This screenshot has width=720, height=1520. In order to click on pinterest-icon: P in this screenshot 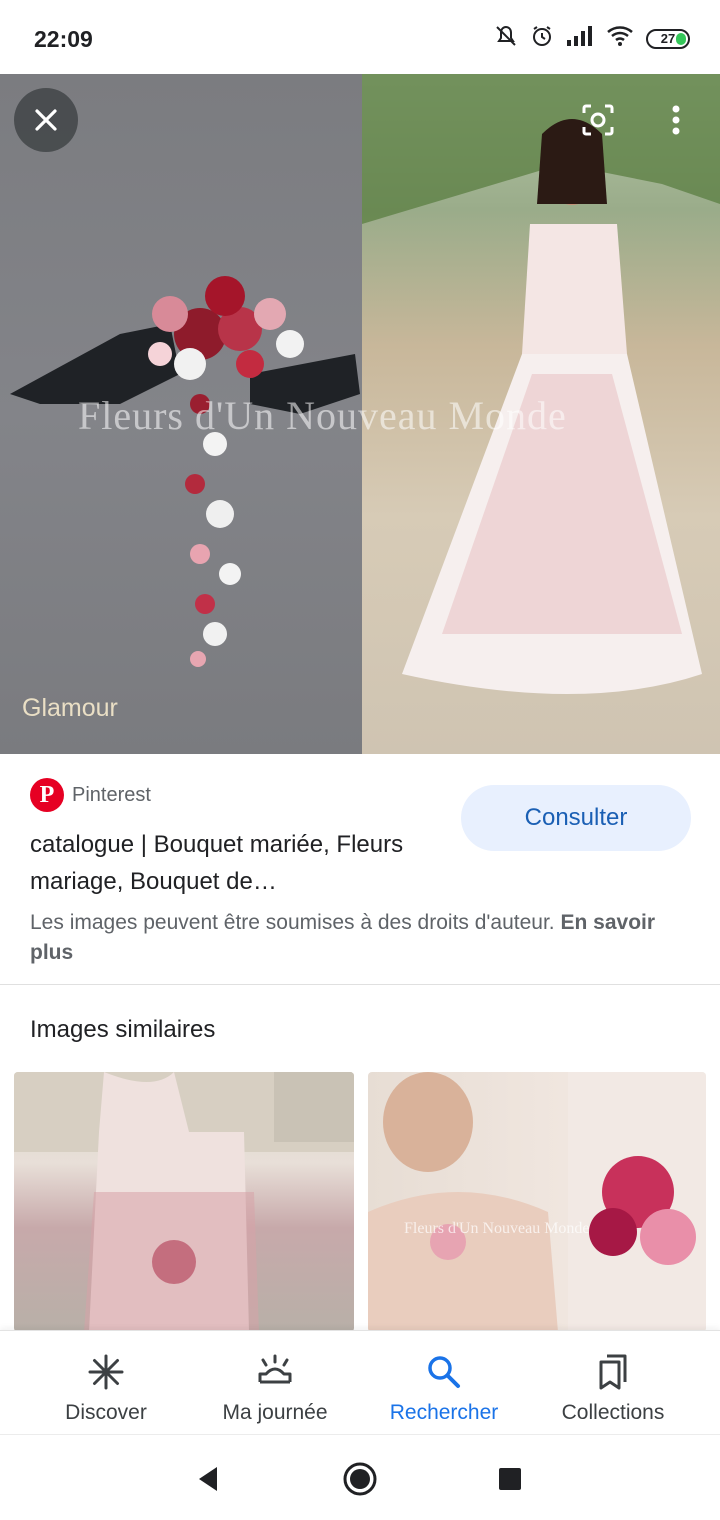, I will do `click(47, 795)`.